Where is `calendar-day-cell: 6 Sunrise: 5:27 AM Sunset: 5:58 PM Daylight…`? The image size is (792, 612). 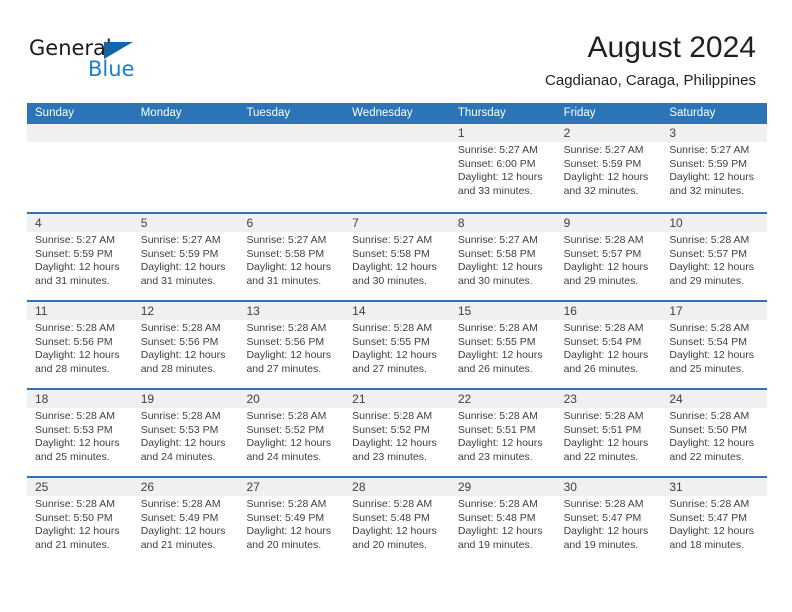 calendar-day-cell: 6 Sunrise: 5:27 AM Sunset: 5:58 PM Daylight… is located at coordinates (291, 257).